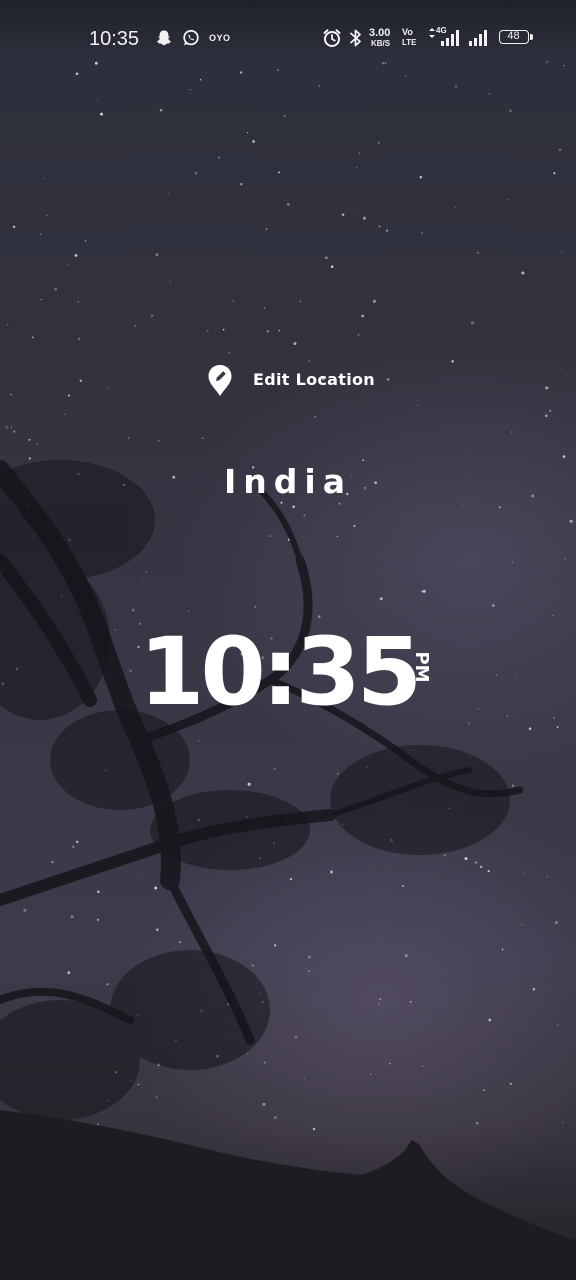  I want to click on status-time: 10:35, so click(114, 39).